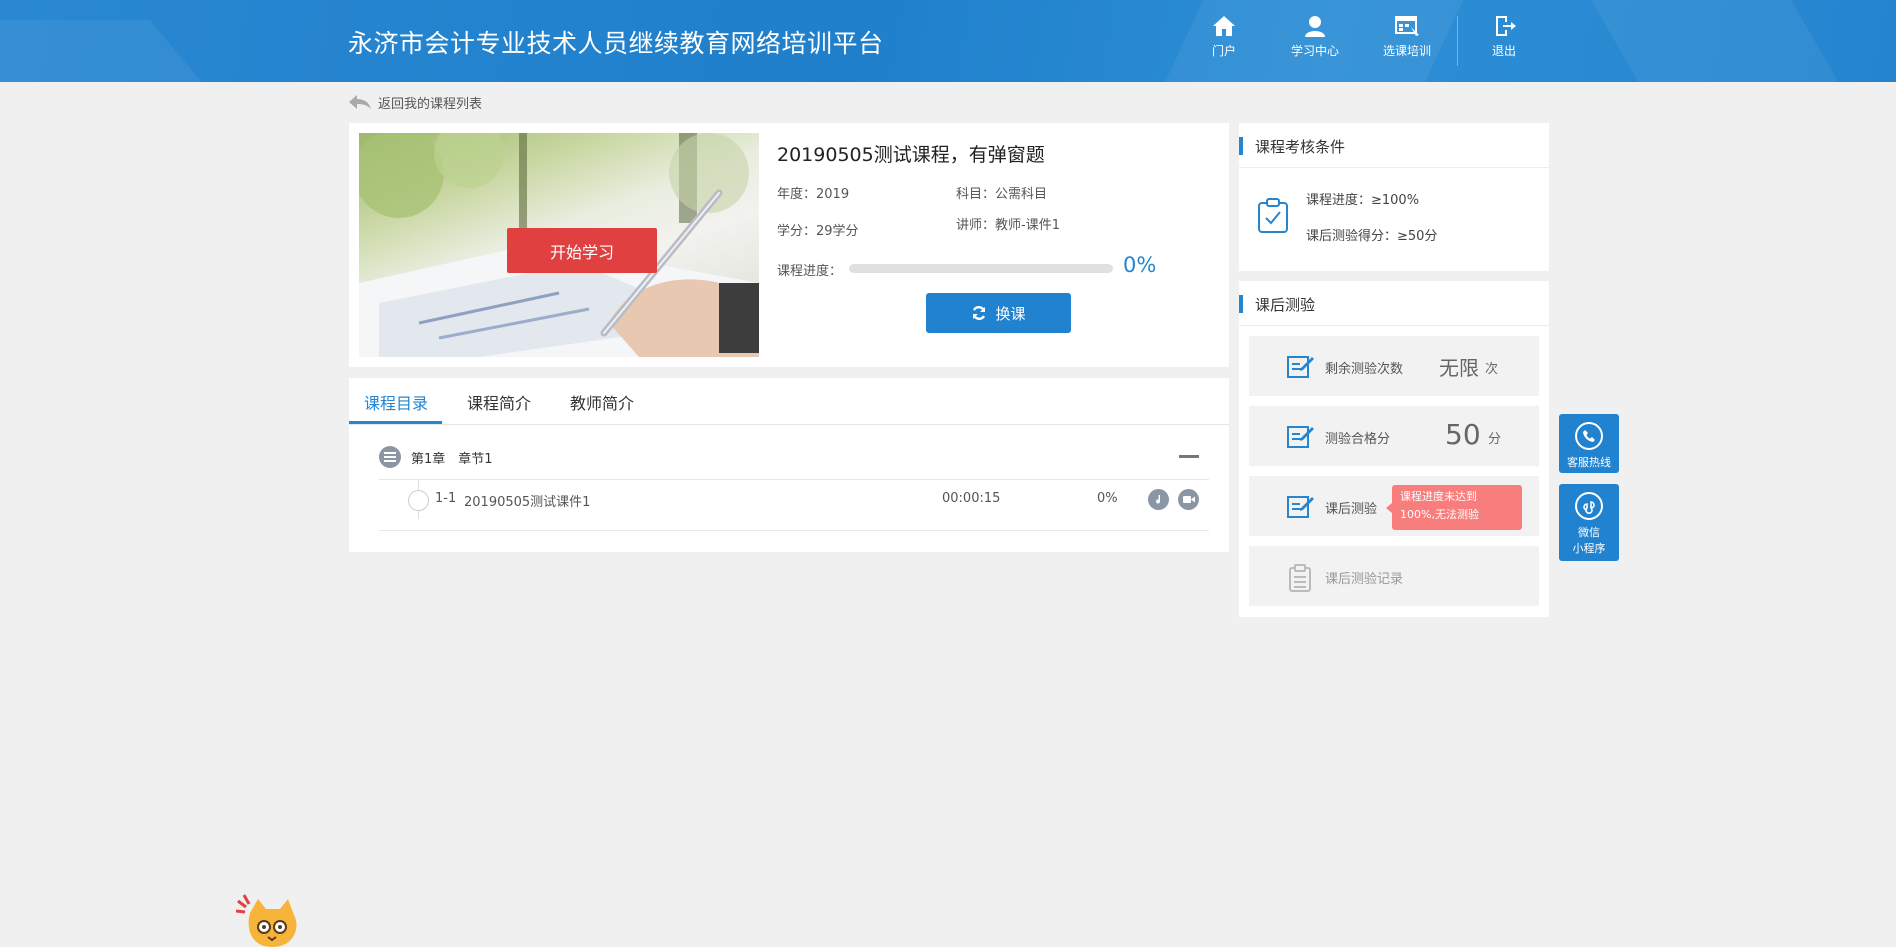 This screenshot has height=947, width=1896. What do you see at coordinates (1300, 147) in the screenshot?
I see `assessment-panel-title: 课程考核条件` at bounding box center [1300, 147].